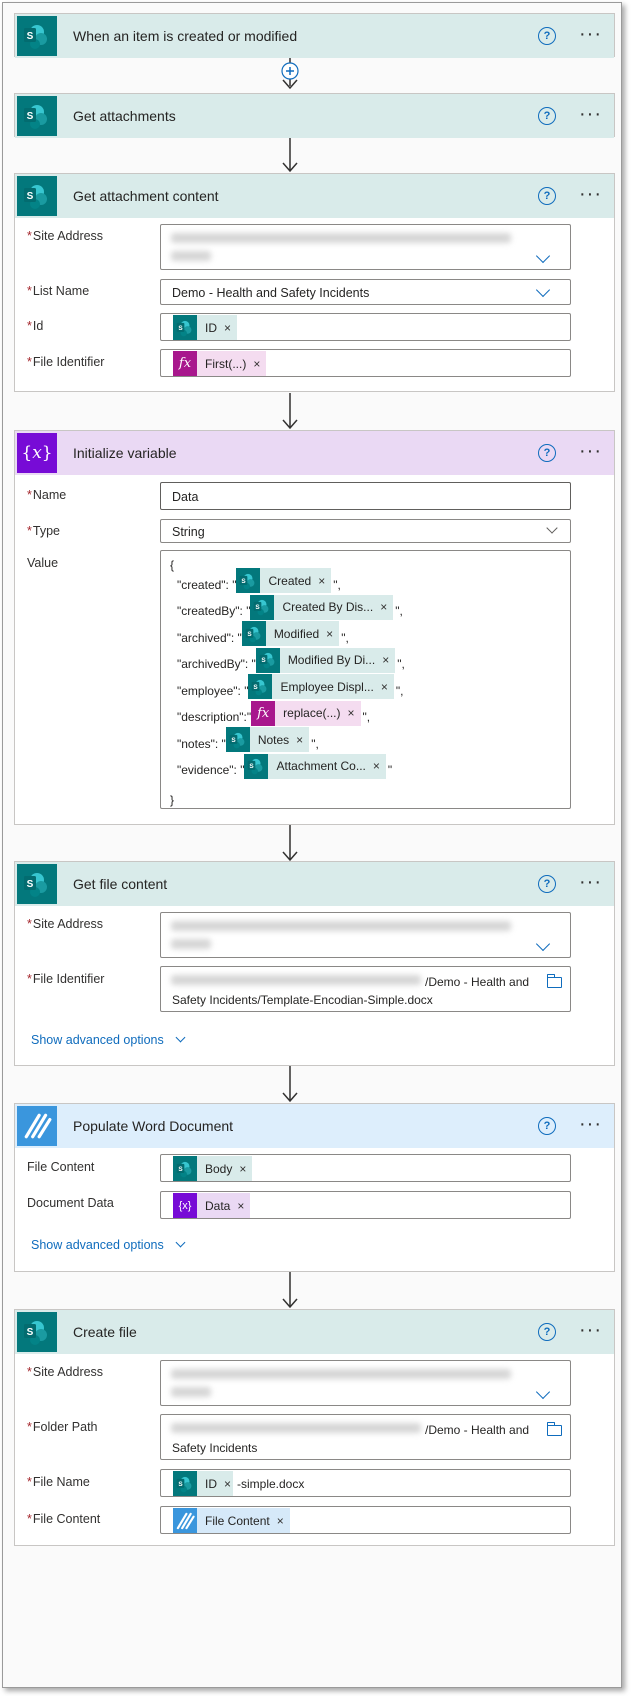  I want to click on json-suffix: ",, so click(399, 690).